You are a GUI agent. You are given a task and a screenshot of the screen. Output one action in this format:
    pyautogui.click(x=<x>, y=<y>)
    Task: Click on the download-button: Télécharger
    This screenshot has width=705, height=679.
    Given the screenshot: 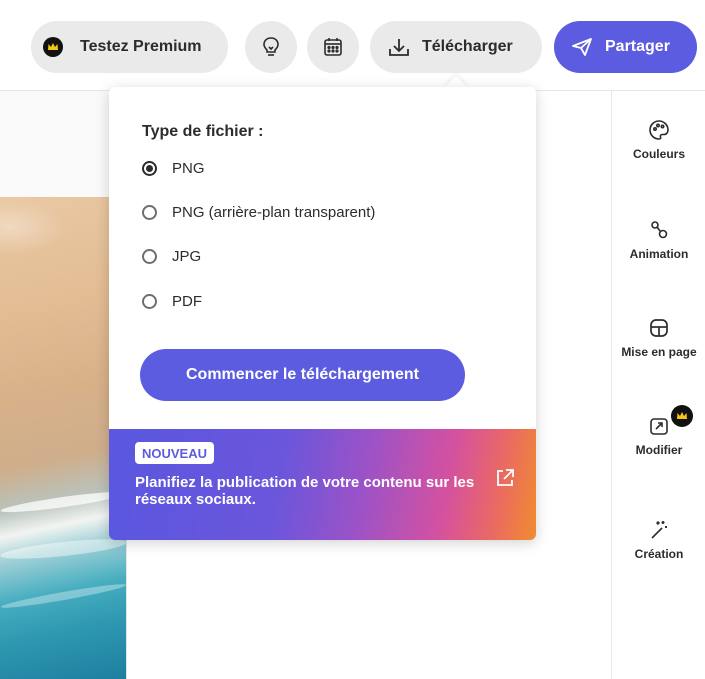 What is the action you would take?
    pyautogui.click(x=456, y=47)
    